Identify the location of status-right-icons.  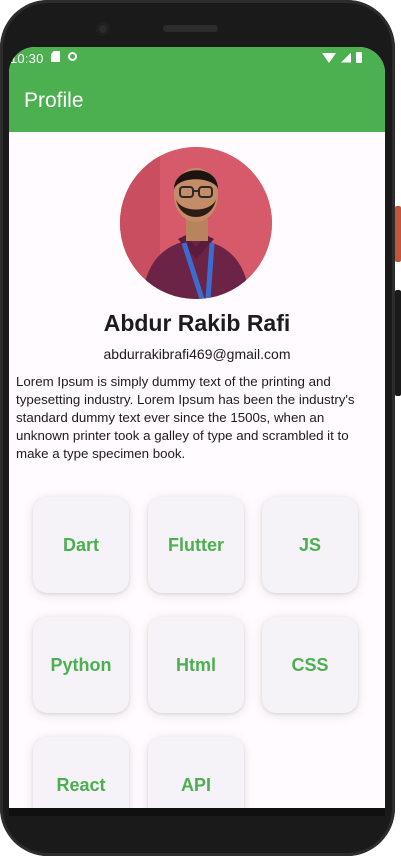
(342, 57).